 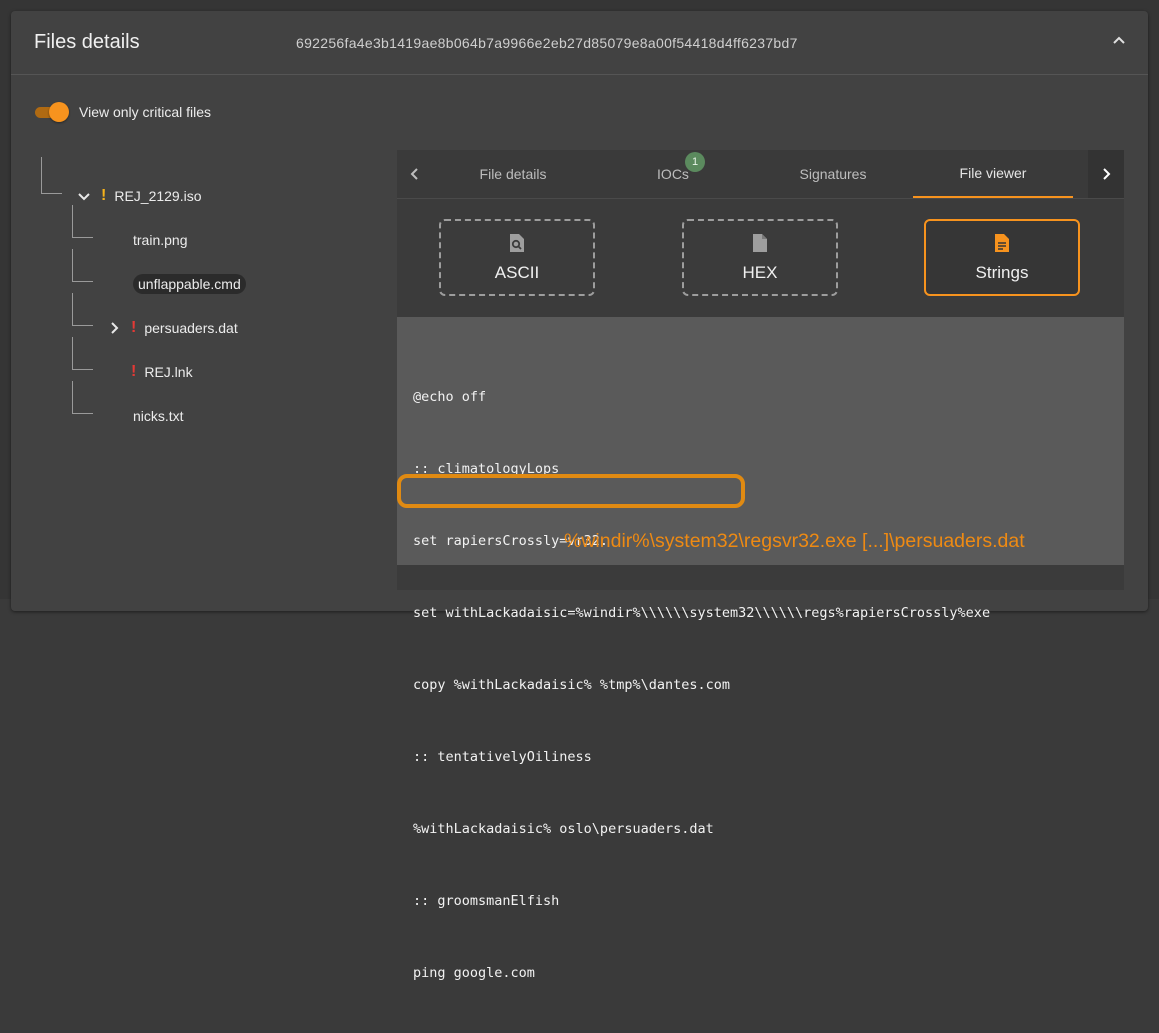 I want to click on tree-item: unflappable.cmd, so click(x=189, y=284).